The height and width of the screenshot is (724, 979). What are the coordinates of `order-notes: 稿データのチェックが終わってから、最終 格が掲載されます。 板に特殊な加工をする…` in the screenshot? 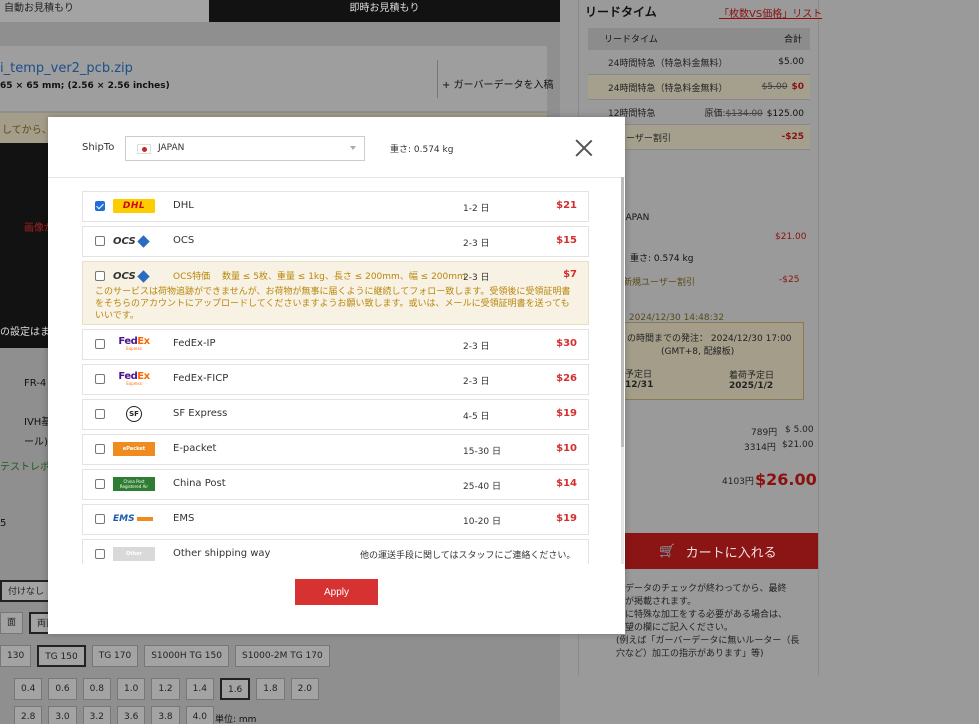 It's located at (716, 622).